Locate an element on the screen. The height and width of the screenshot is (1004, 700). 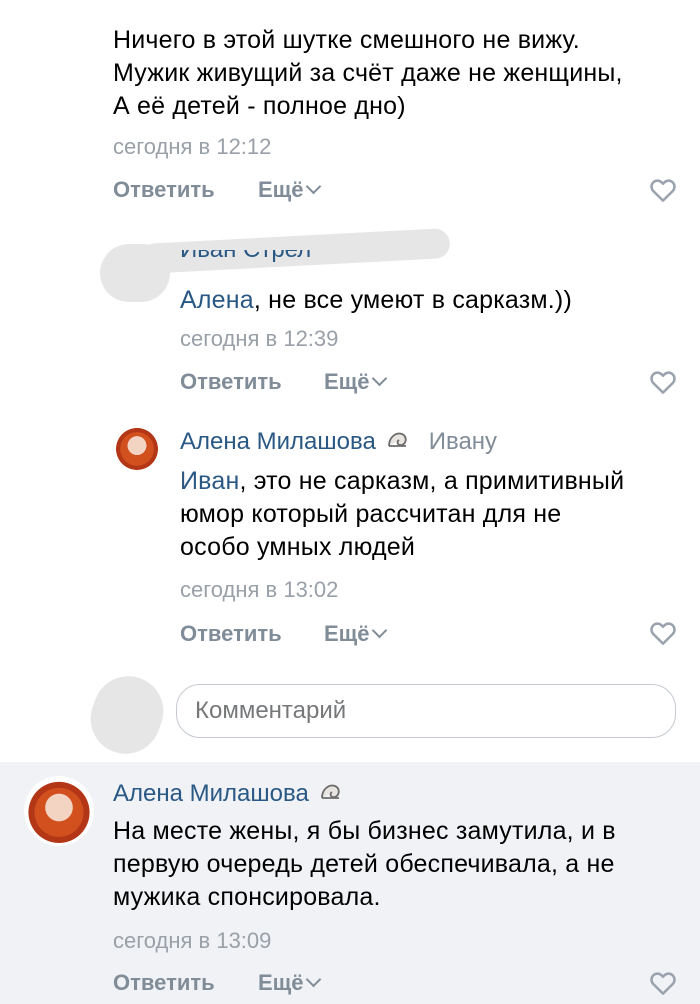
comment-1-line-1: Ничего в этой шутке смешного не вижу. is located at coordinates (346, 40).